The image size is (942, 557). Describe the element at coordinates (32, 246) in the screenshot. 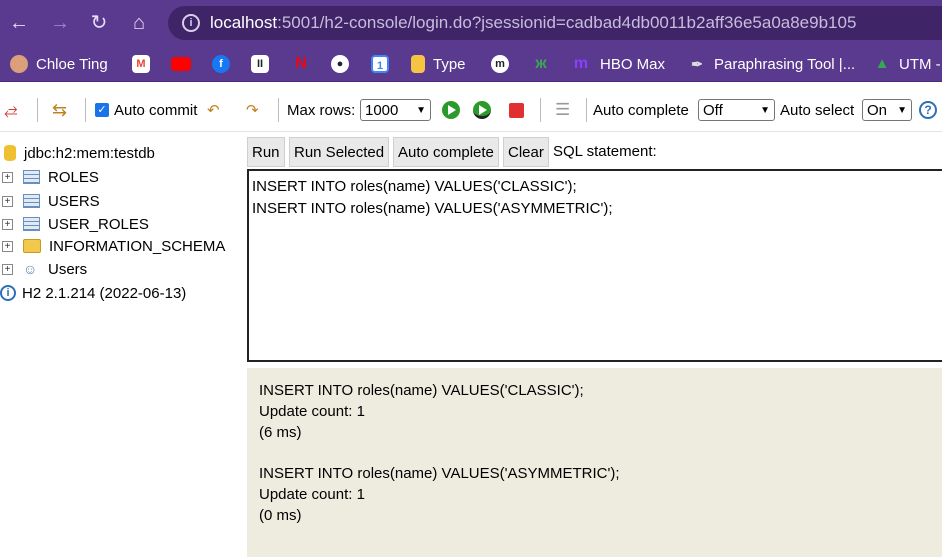

I see `folder-icon` at that location.